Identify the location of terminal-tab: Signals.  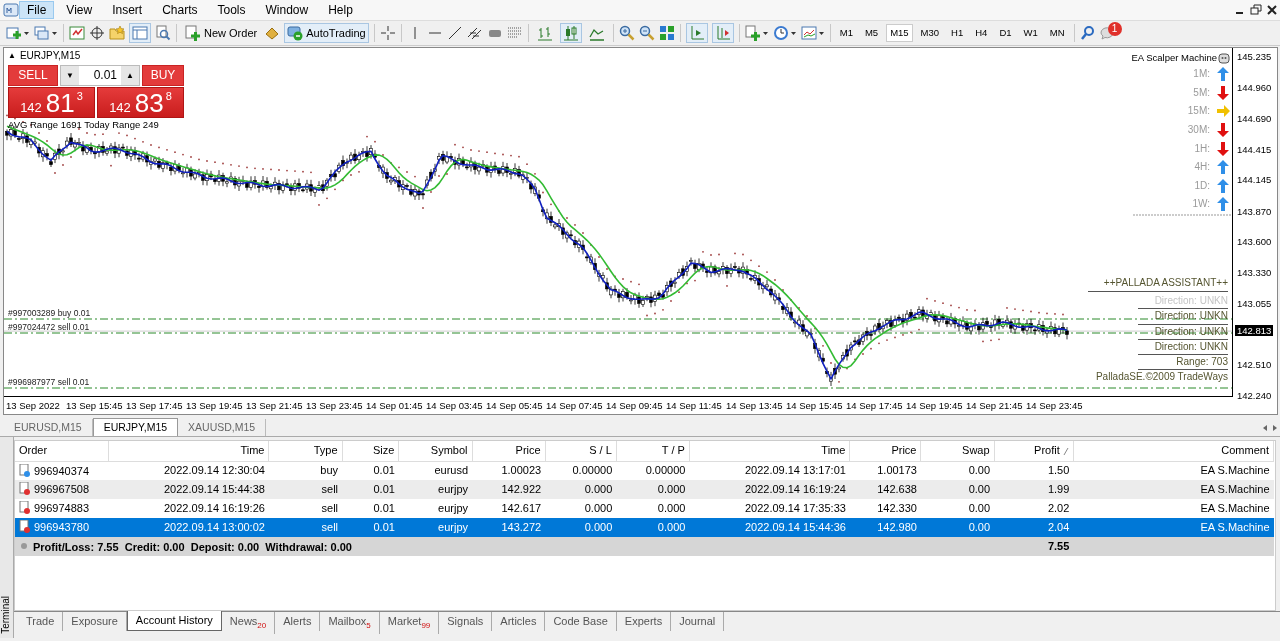
(466, 622).